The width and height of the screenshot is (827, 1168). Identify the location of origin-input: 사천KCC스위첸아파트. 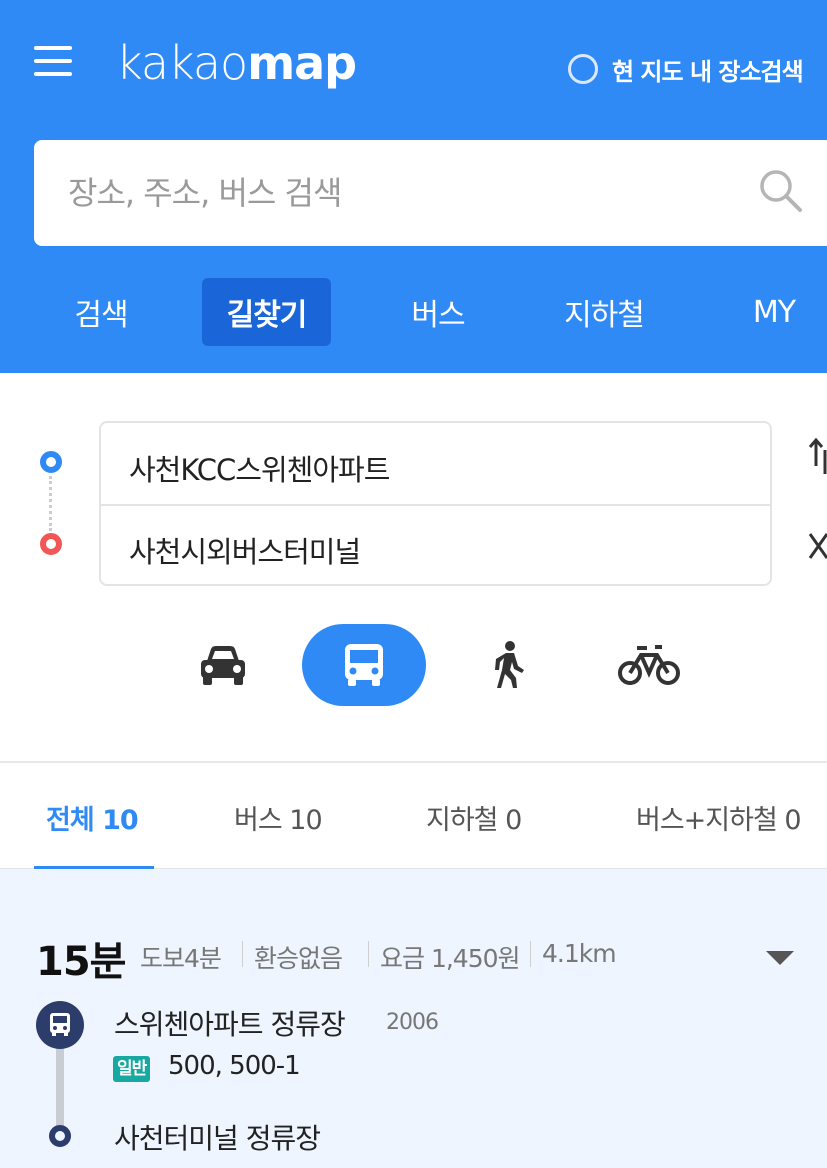
(259, 468).